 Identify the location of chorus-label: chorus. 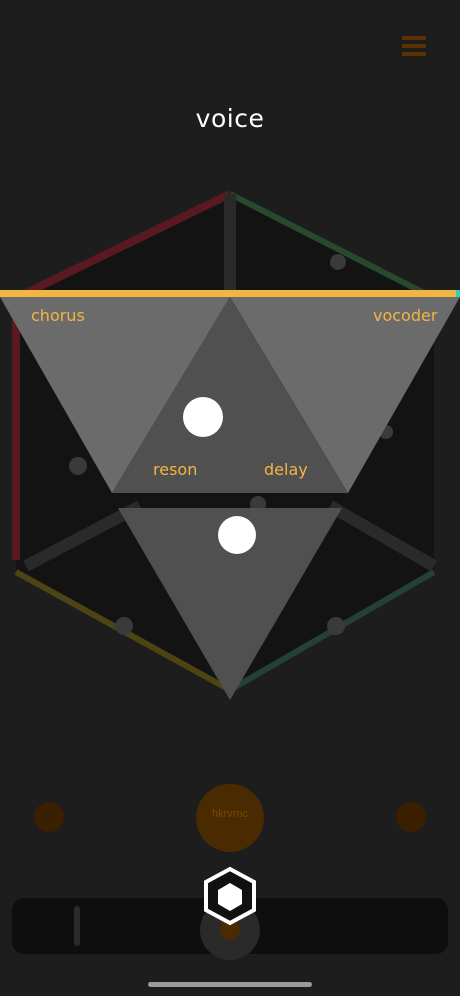
(58, 315).